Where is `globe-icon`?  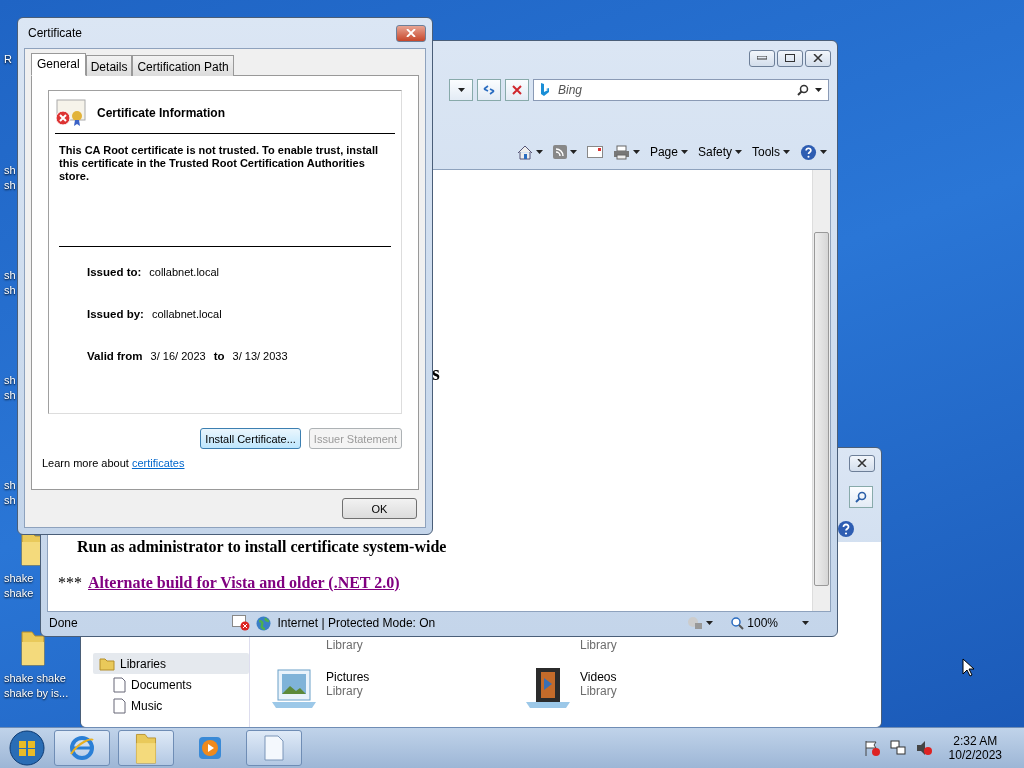 globe-icon is located at coordinates (264, 623).